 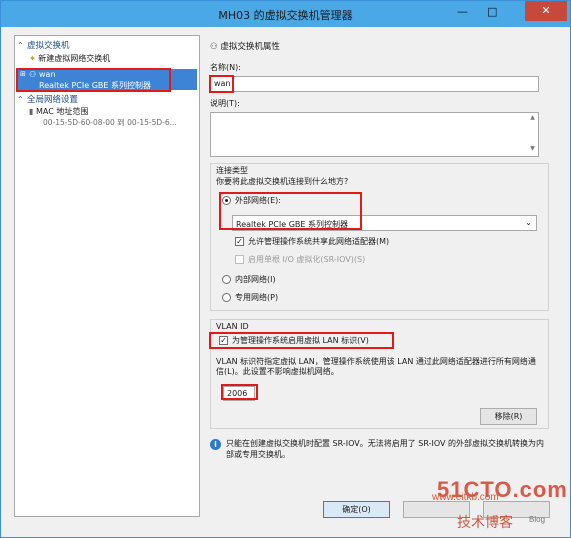 I want to click on highlight-box-external, so click(x=290, y=211).